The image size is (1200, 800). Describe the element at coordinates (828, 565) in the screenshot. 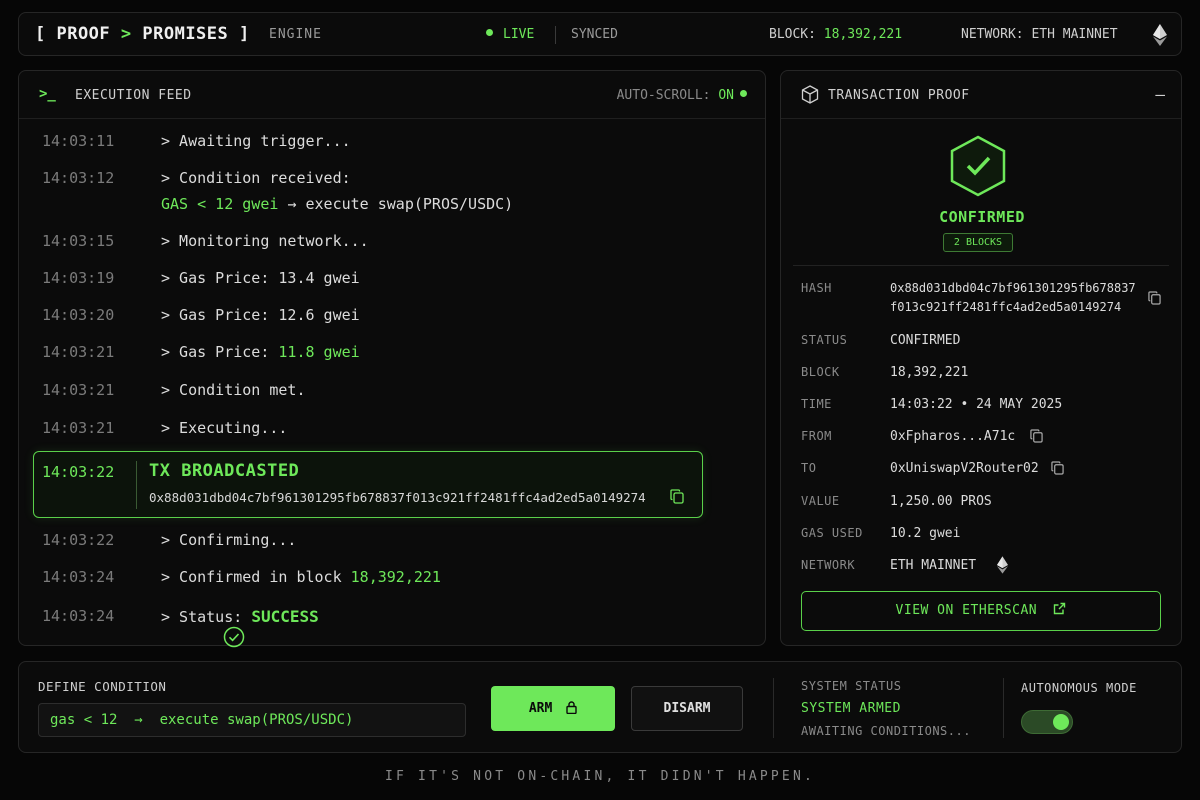

I see `network-label: NETWORK` at that location.